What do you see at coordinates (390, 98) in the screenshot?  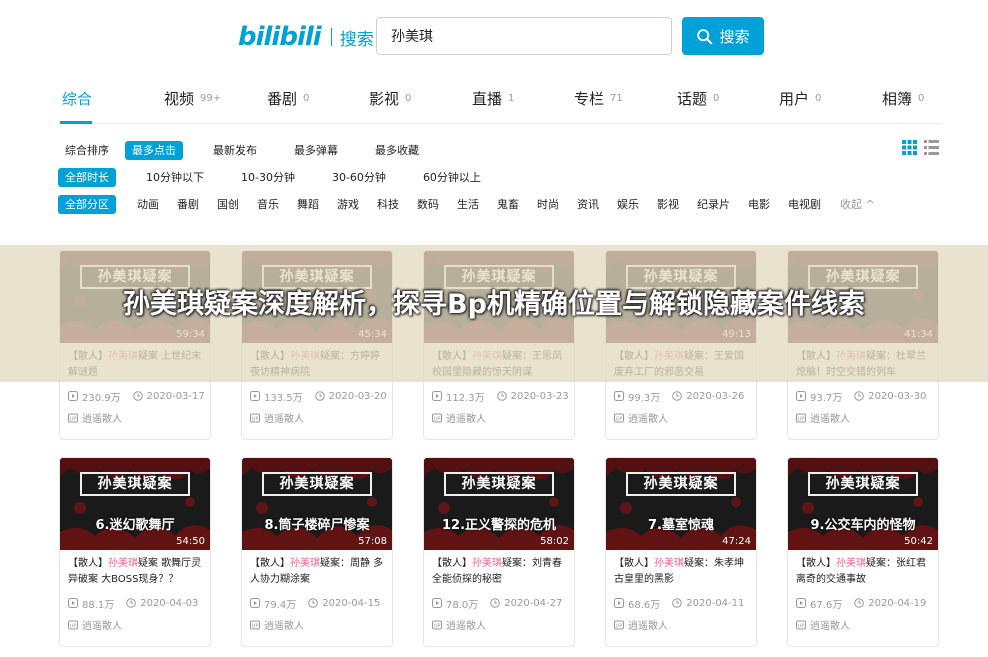 I see `tab-movie: 影视 0` at bounding box center [390, 98].